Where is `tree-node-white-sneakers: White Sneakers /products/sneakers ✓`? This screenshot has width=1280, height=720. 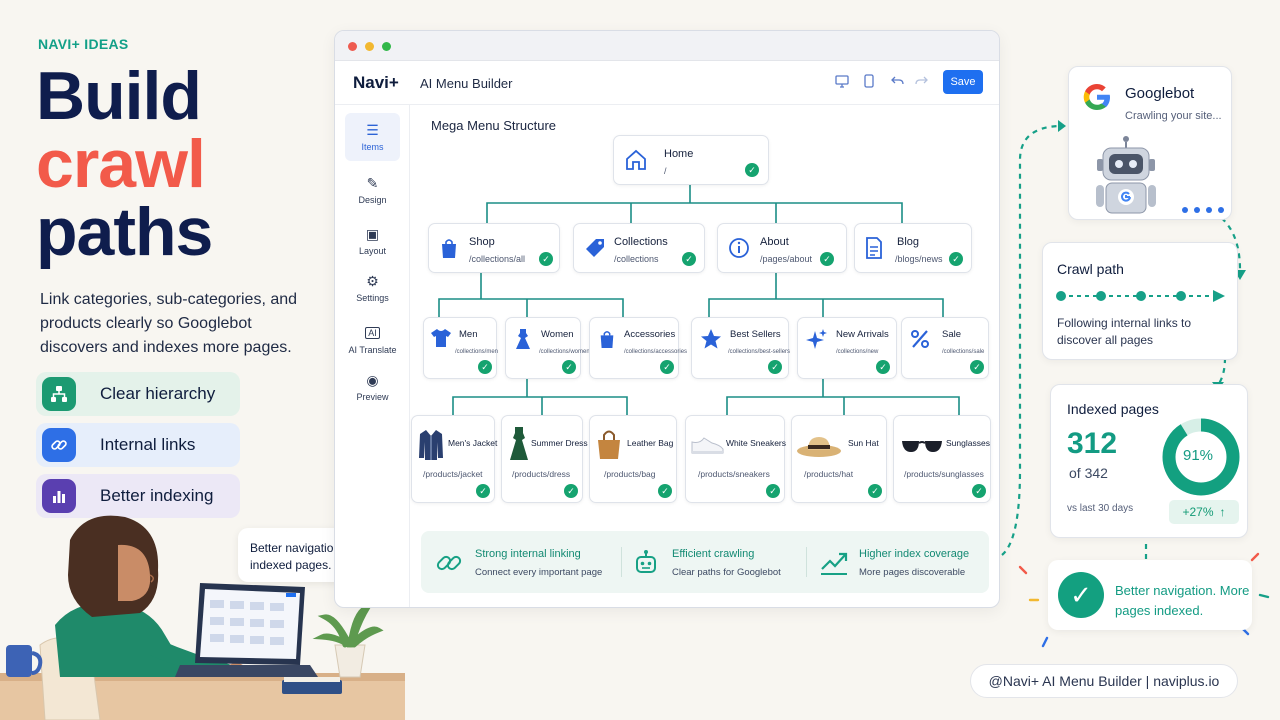
tree-node-white-sneakers: White Sneakers /products/sneakers ✓ is located at coordinates (735, 459).